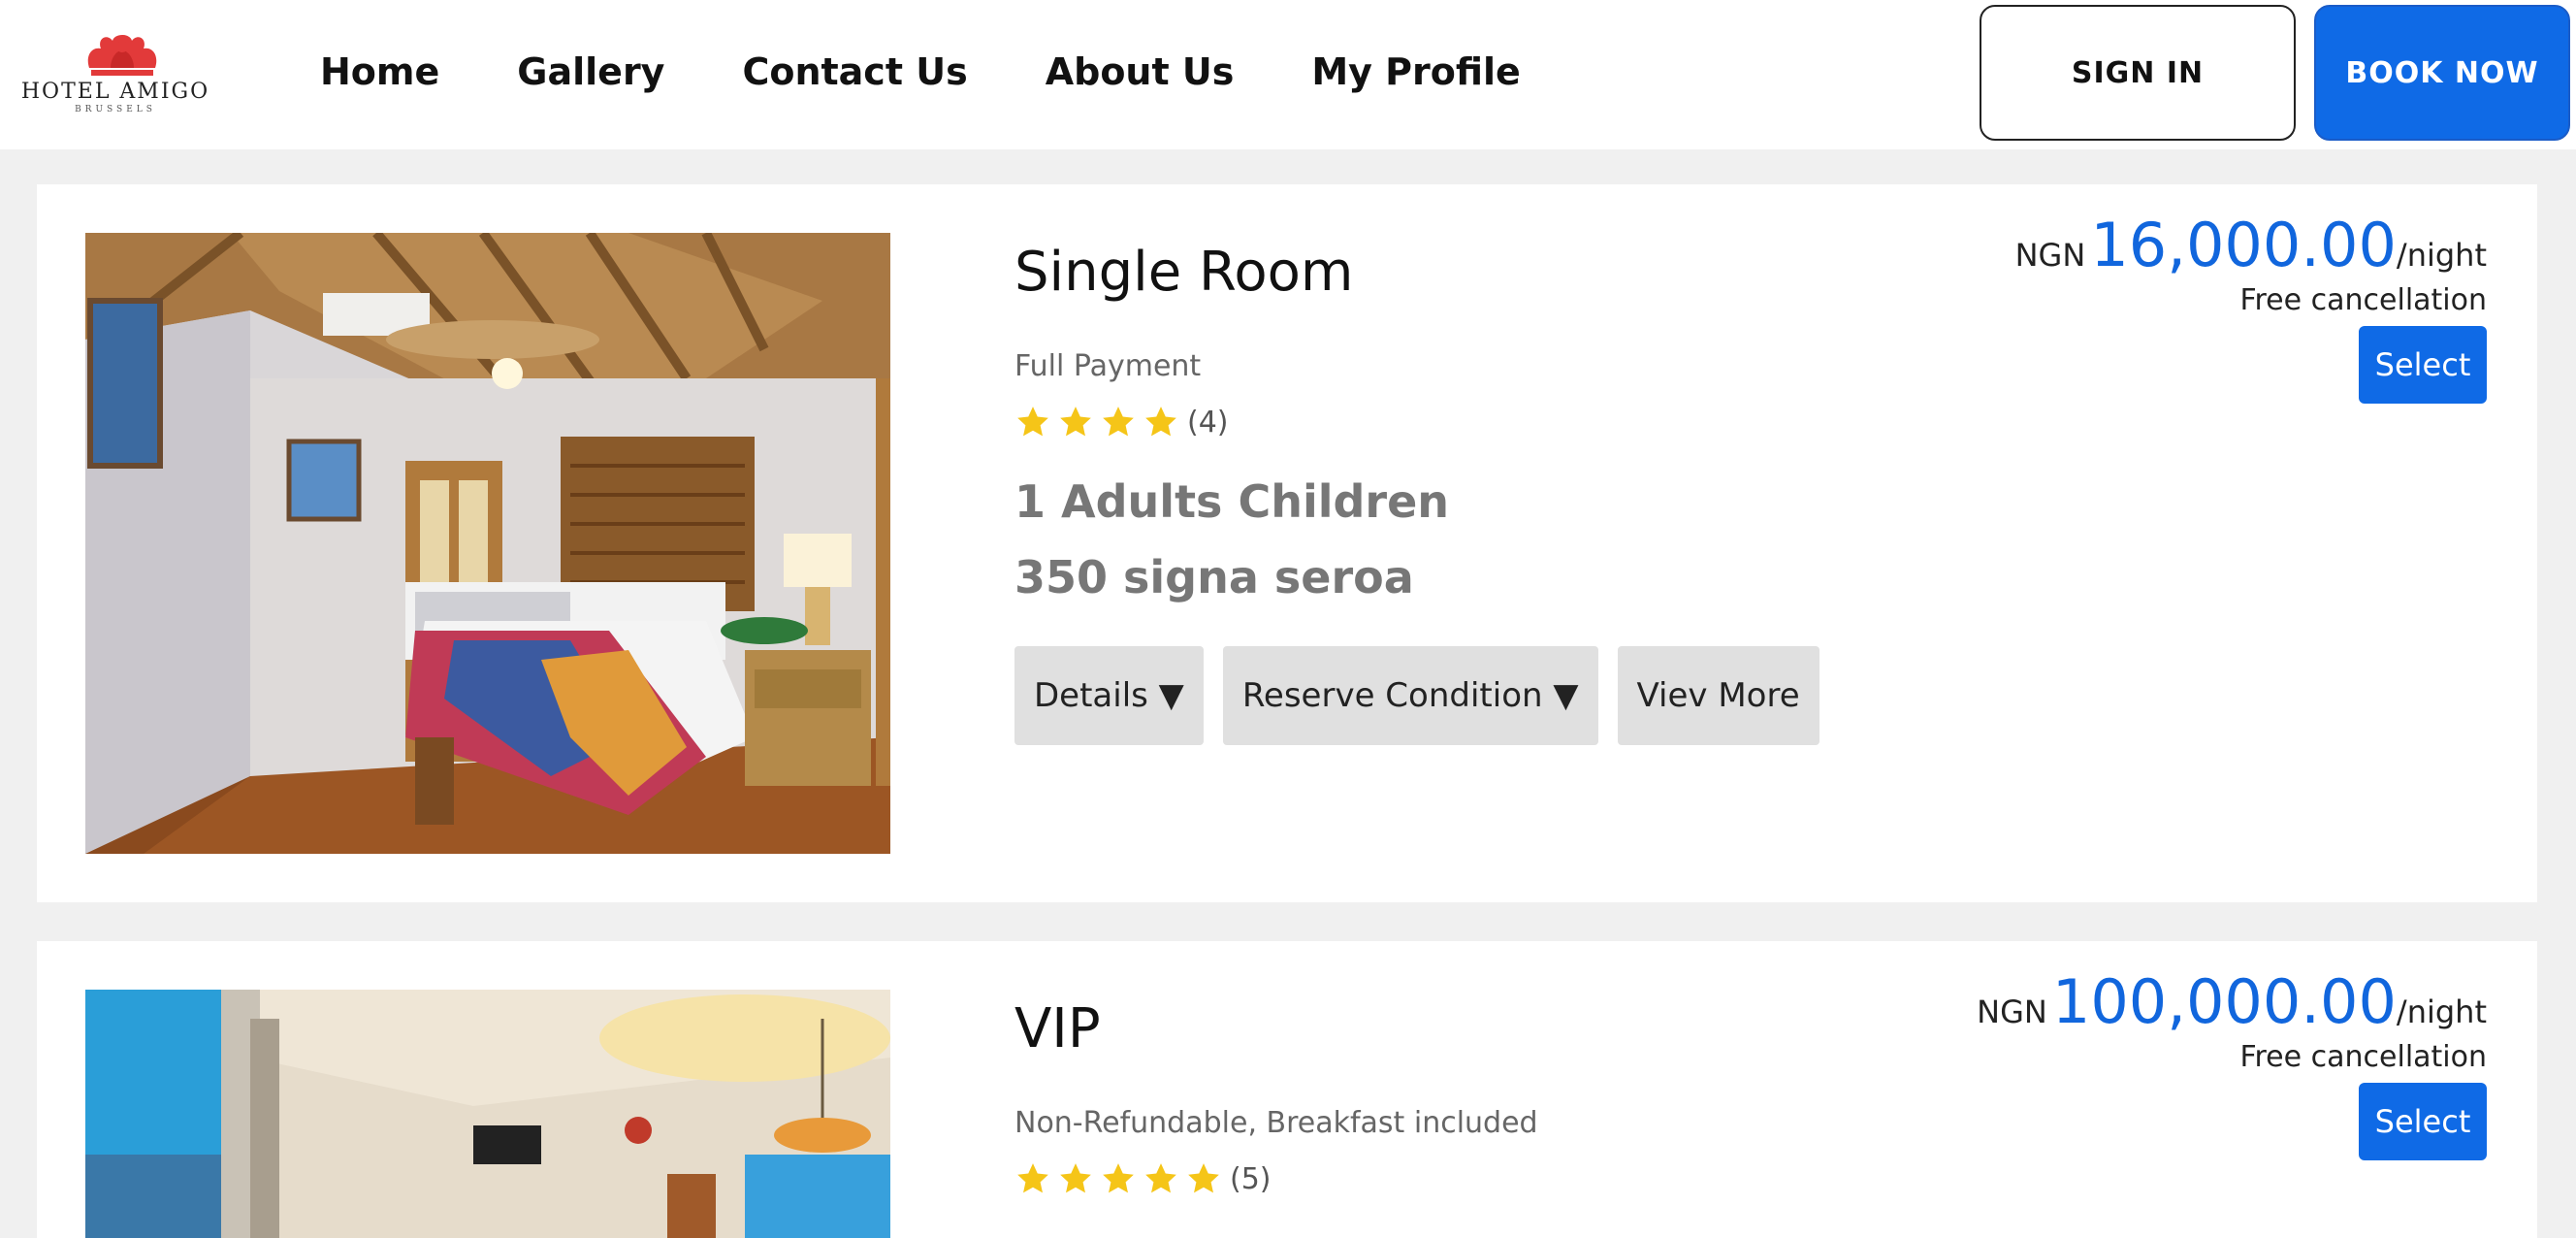 This screenshot has height=1238, width=2576. Describe the element at coordinates (1718, 696) in the screenshot. I see `view-more-button: Viev More` at that location.